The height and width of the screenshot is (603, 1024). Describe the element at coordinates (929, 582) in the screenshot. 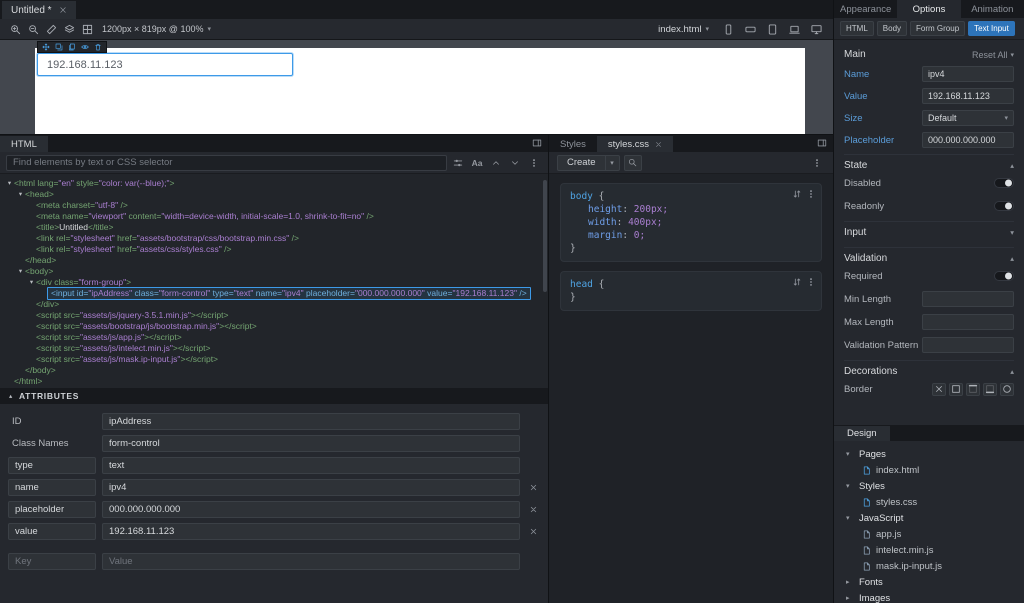

I see `design-group-fonts: ▸ Fonts` at that location.